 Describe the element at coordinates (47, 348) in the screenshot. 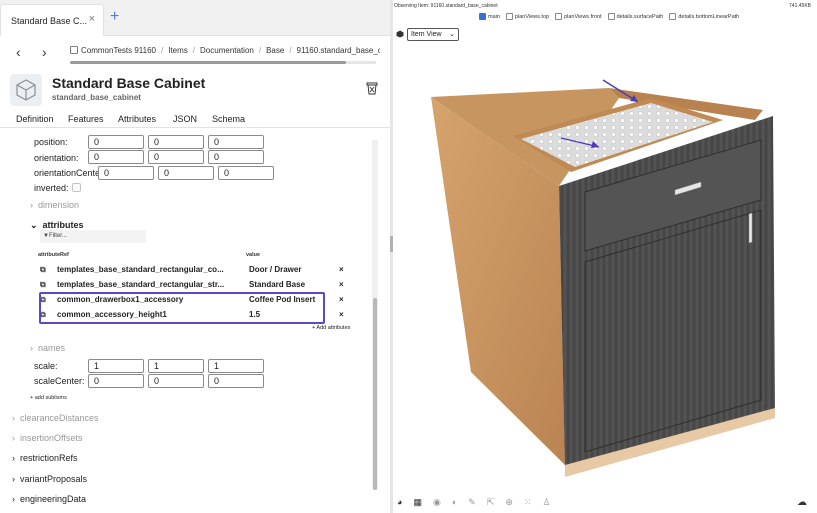

I see `names-section: › names` at that location.